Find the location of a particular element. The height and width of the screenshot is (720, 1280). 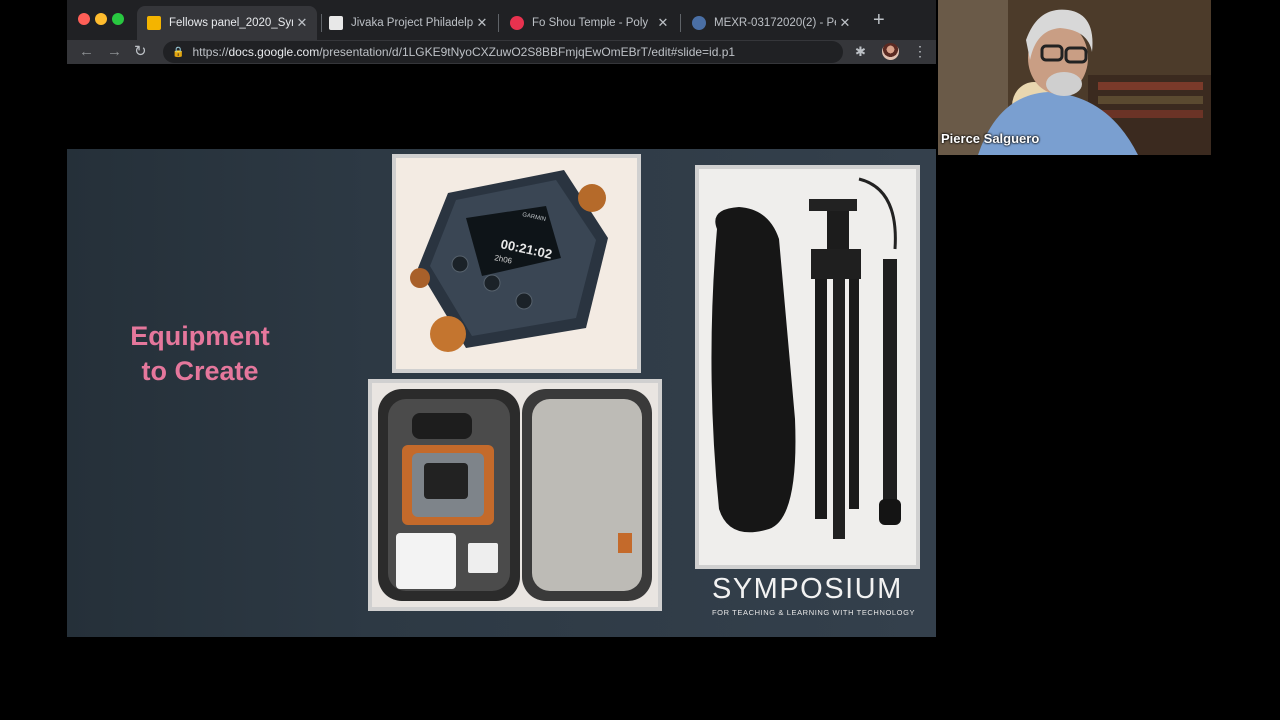

tab-slides: Fellows panel_2020_Symp ✕ is located at coordinates (227, 23).